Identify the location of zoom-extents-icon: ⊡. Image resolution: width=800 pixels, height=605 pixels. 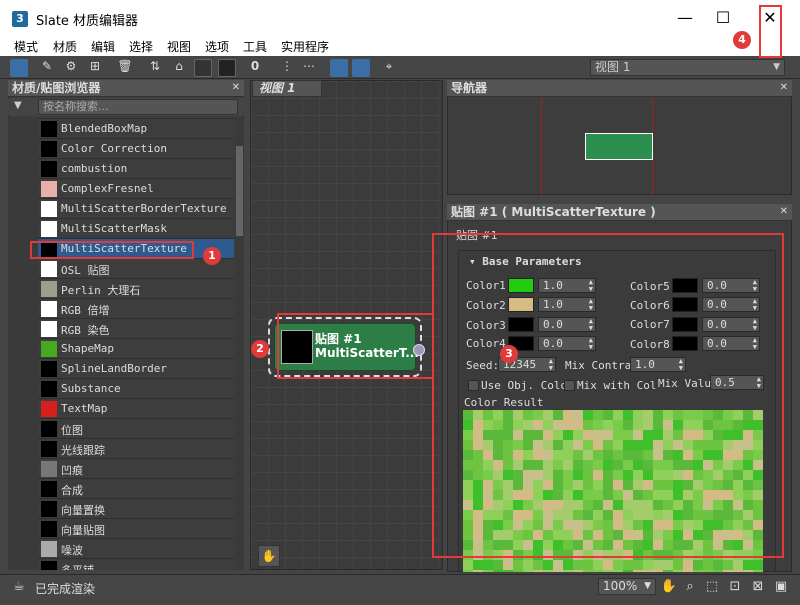
(735, 587).